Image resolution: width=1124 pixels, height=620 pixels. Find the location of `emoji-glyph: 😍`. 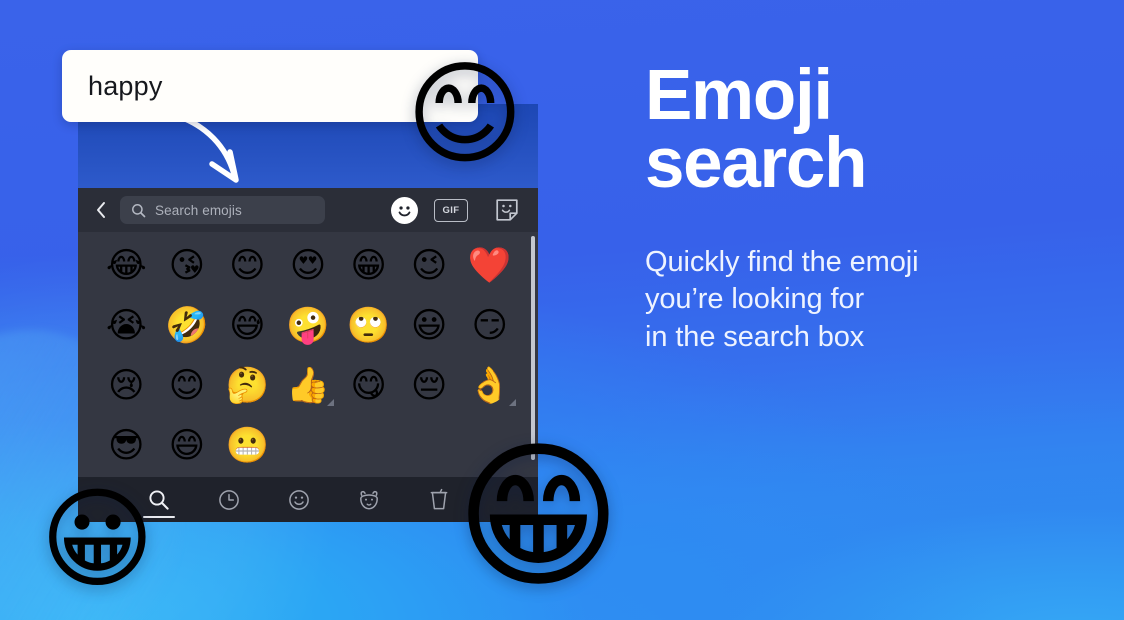

emoji-glyph: 😍 is located at coordinates (308, 266).